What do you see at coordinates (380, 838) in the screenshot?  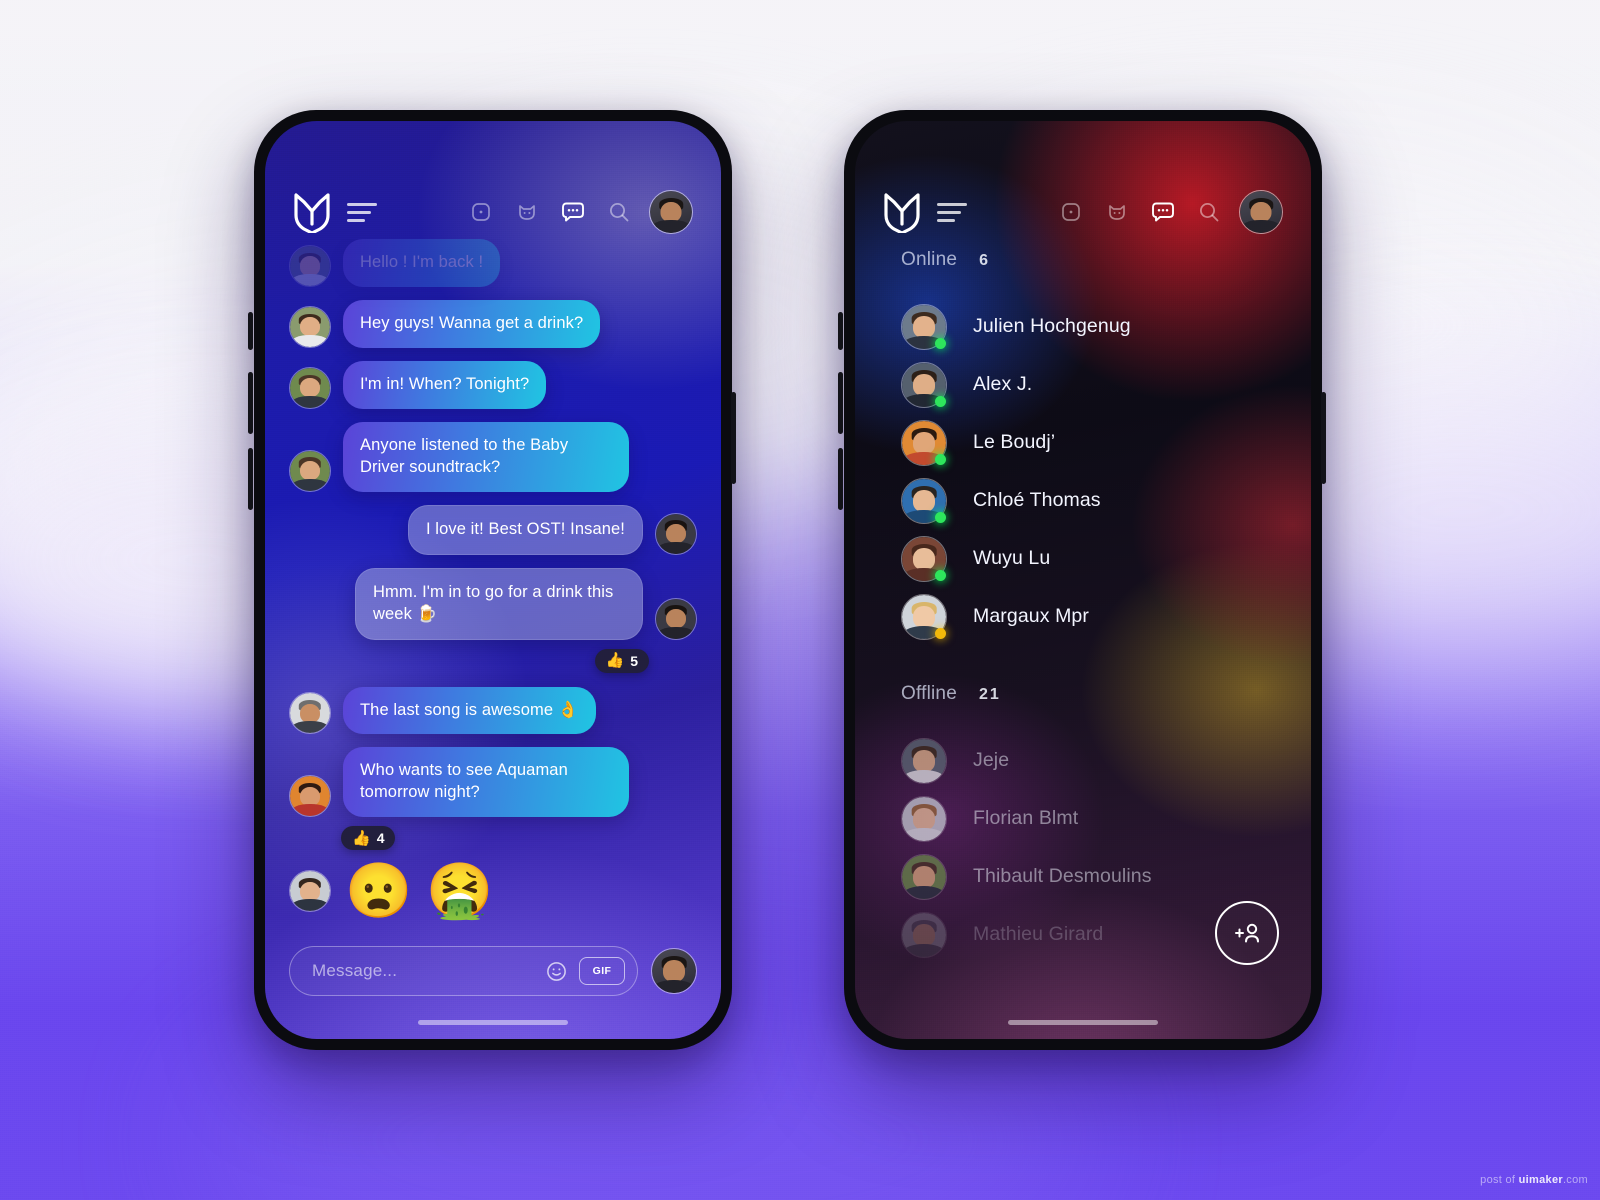 I see `reaction-count: 4` at bounding box center [380, 838].